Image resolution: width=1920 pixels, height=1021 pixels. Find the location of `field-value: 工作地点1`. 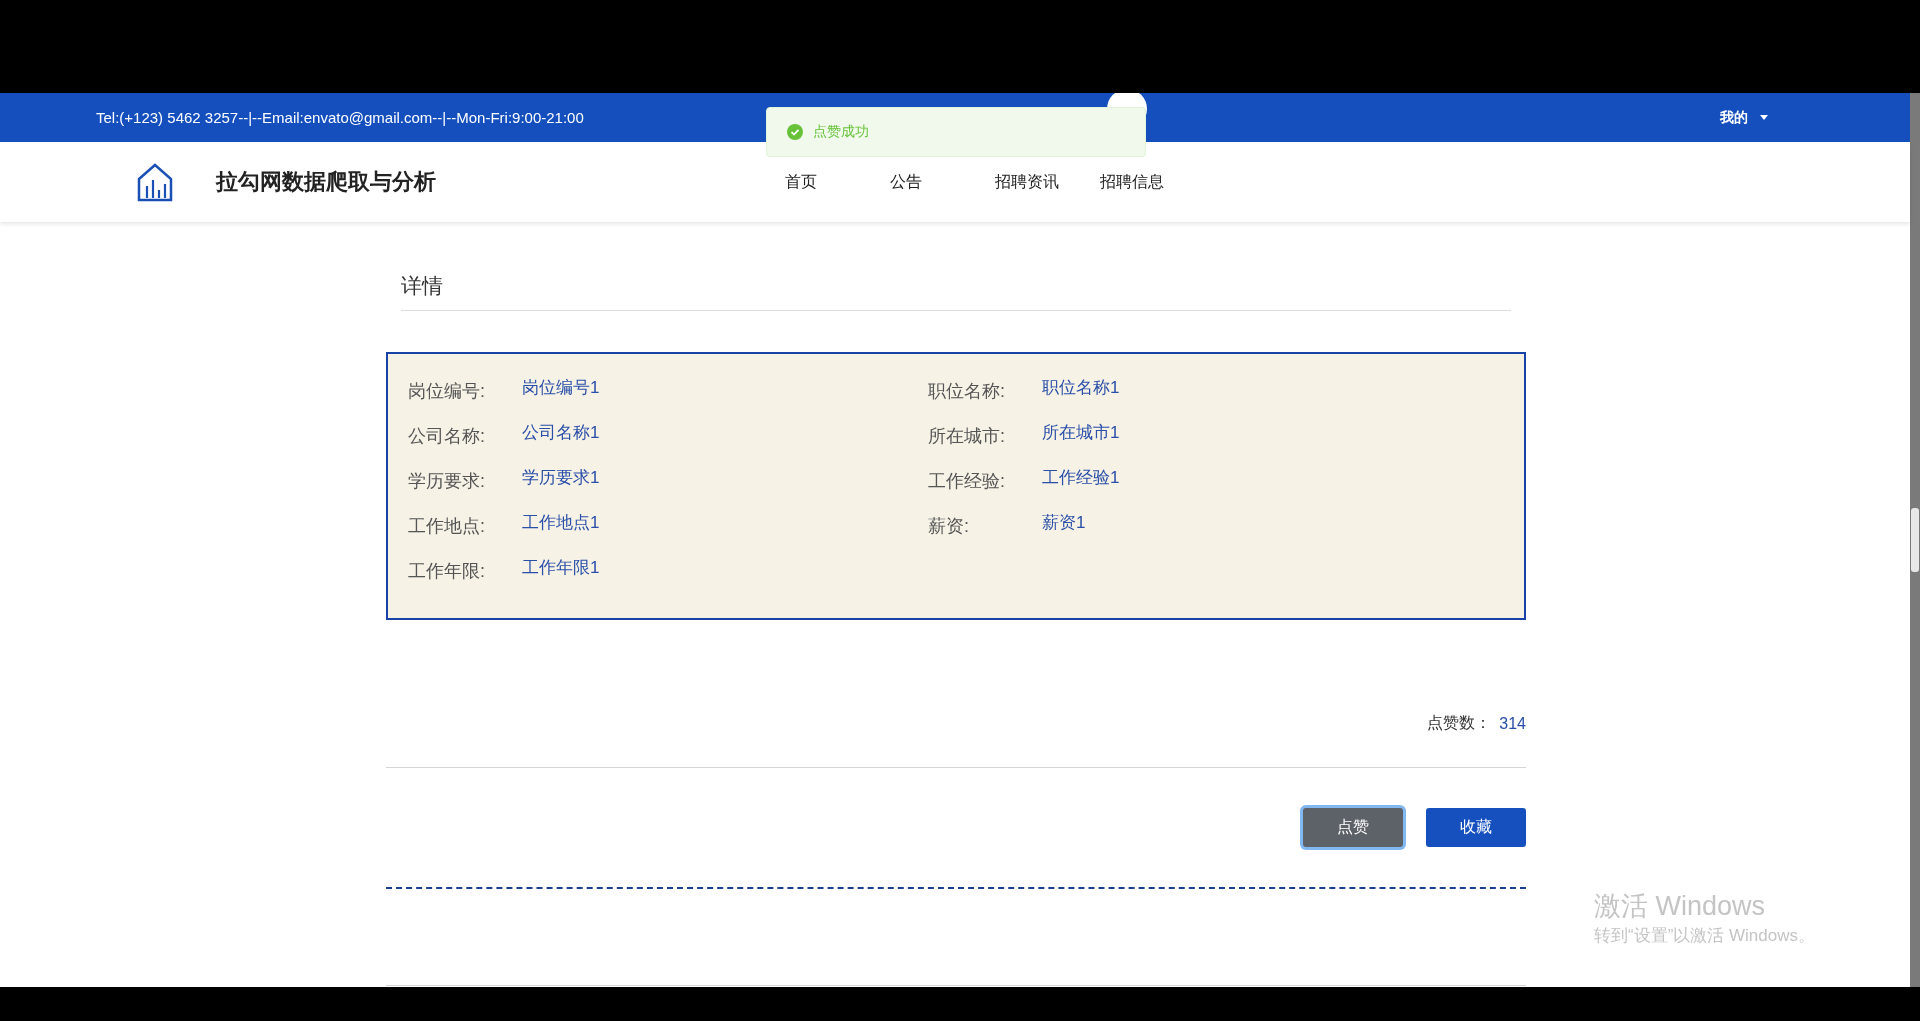

field-value: 工作地点1 is located at coordinates (561, 523).